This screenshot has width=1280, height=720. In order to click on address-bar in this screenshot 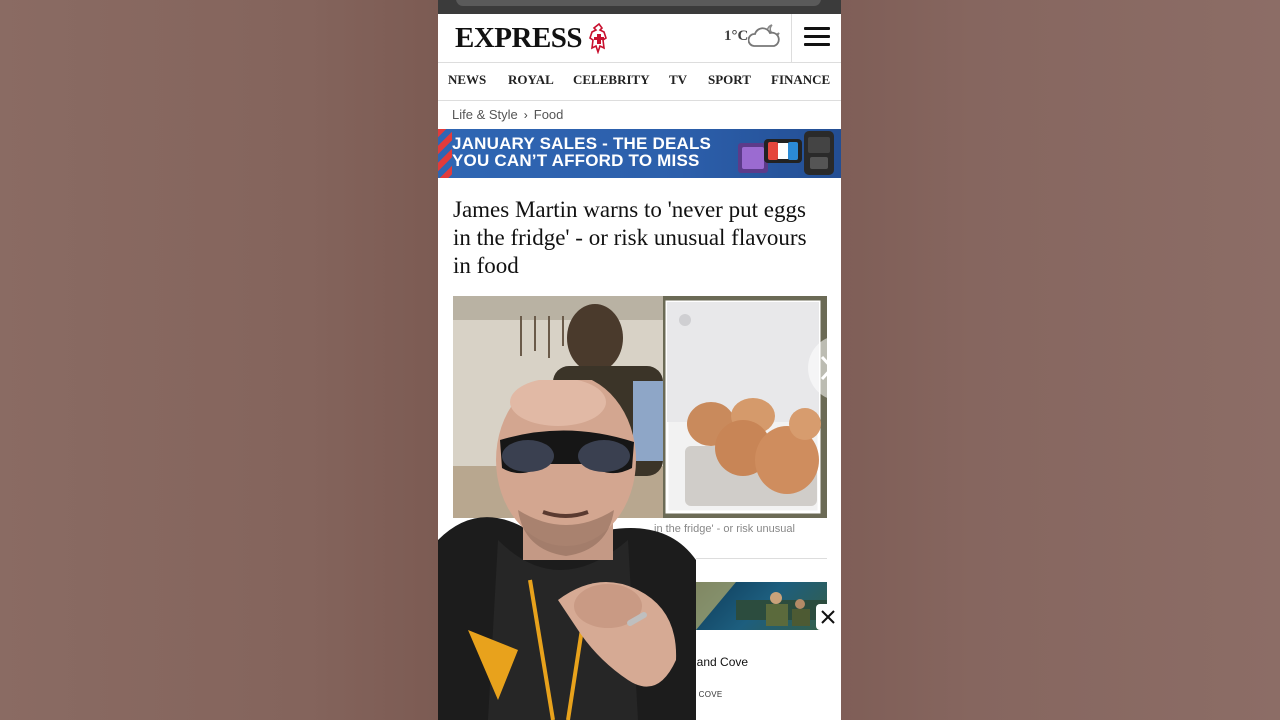, I will do `click(638, 3)`.